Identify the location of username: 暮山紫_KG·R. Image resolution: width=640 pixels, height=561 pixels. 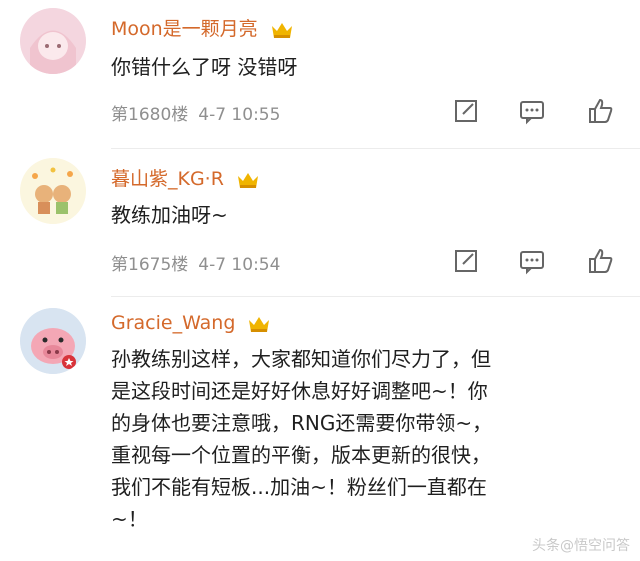
(185, 177).